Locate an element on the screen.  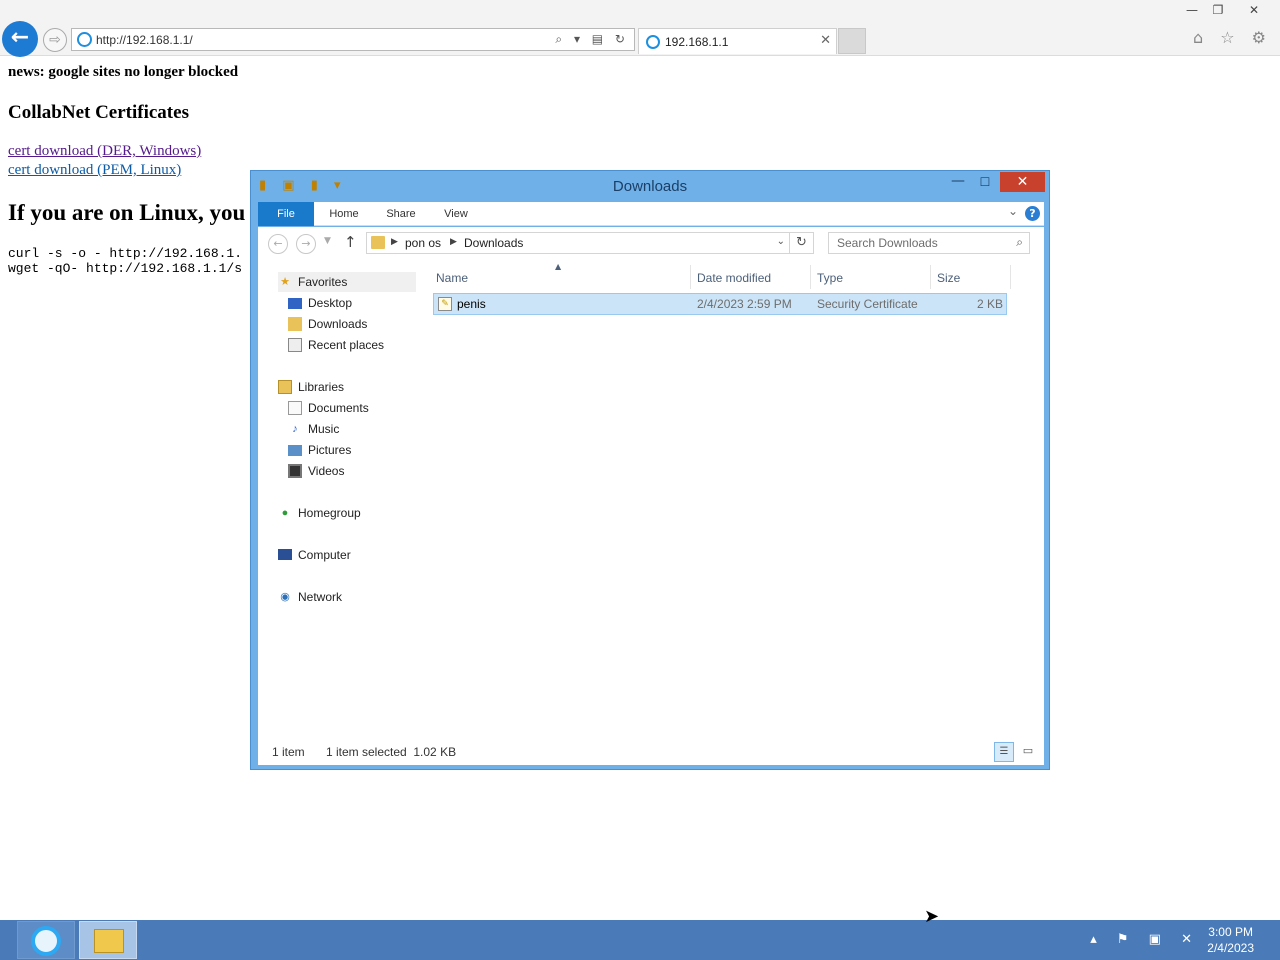
tab-home: Home is located at coordinates (344, 214).